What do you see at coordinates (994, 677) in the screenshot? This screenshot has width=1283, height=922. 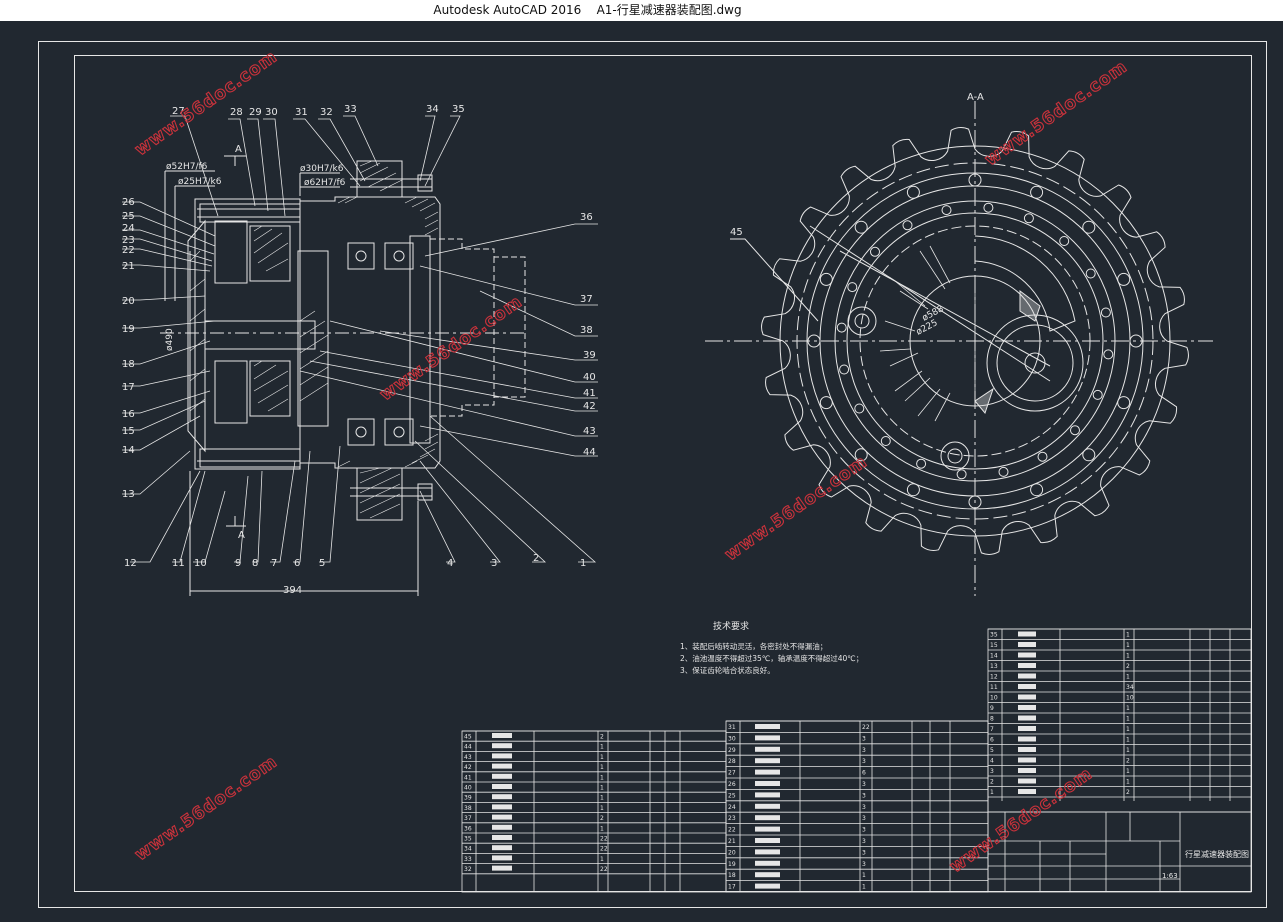 I see `bom-row-number: 12` at bounding box center [994, 677].